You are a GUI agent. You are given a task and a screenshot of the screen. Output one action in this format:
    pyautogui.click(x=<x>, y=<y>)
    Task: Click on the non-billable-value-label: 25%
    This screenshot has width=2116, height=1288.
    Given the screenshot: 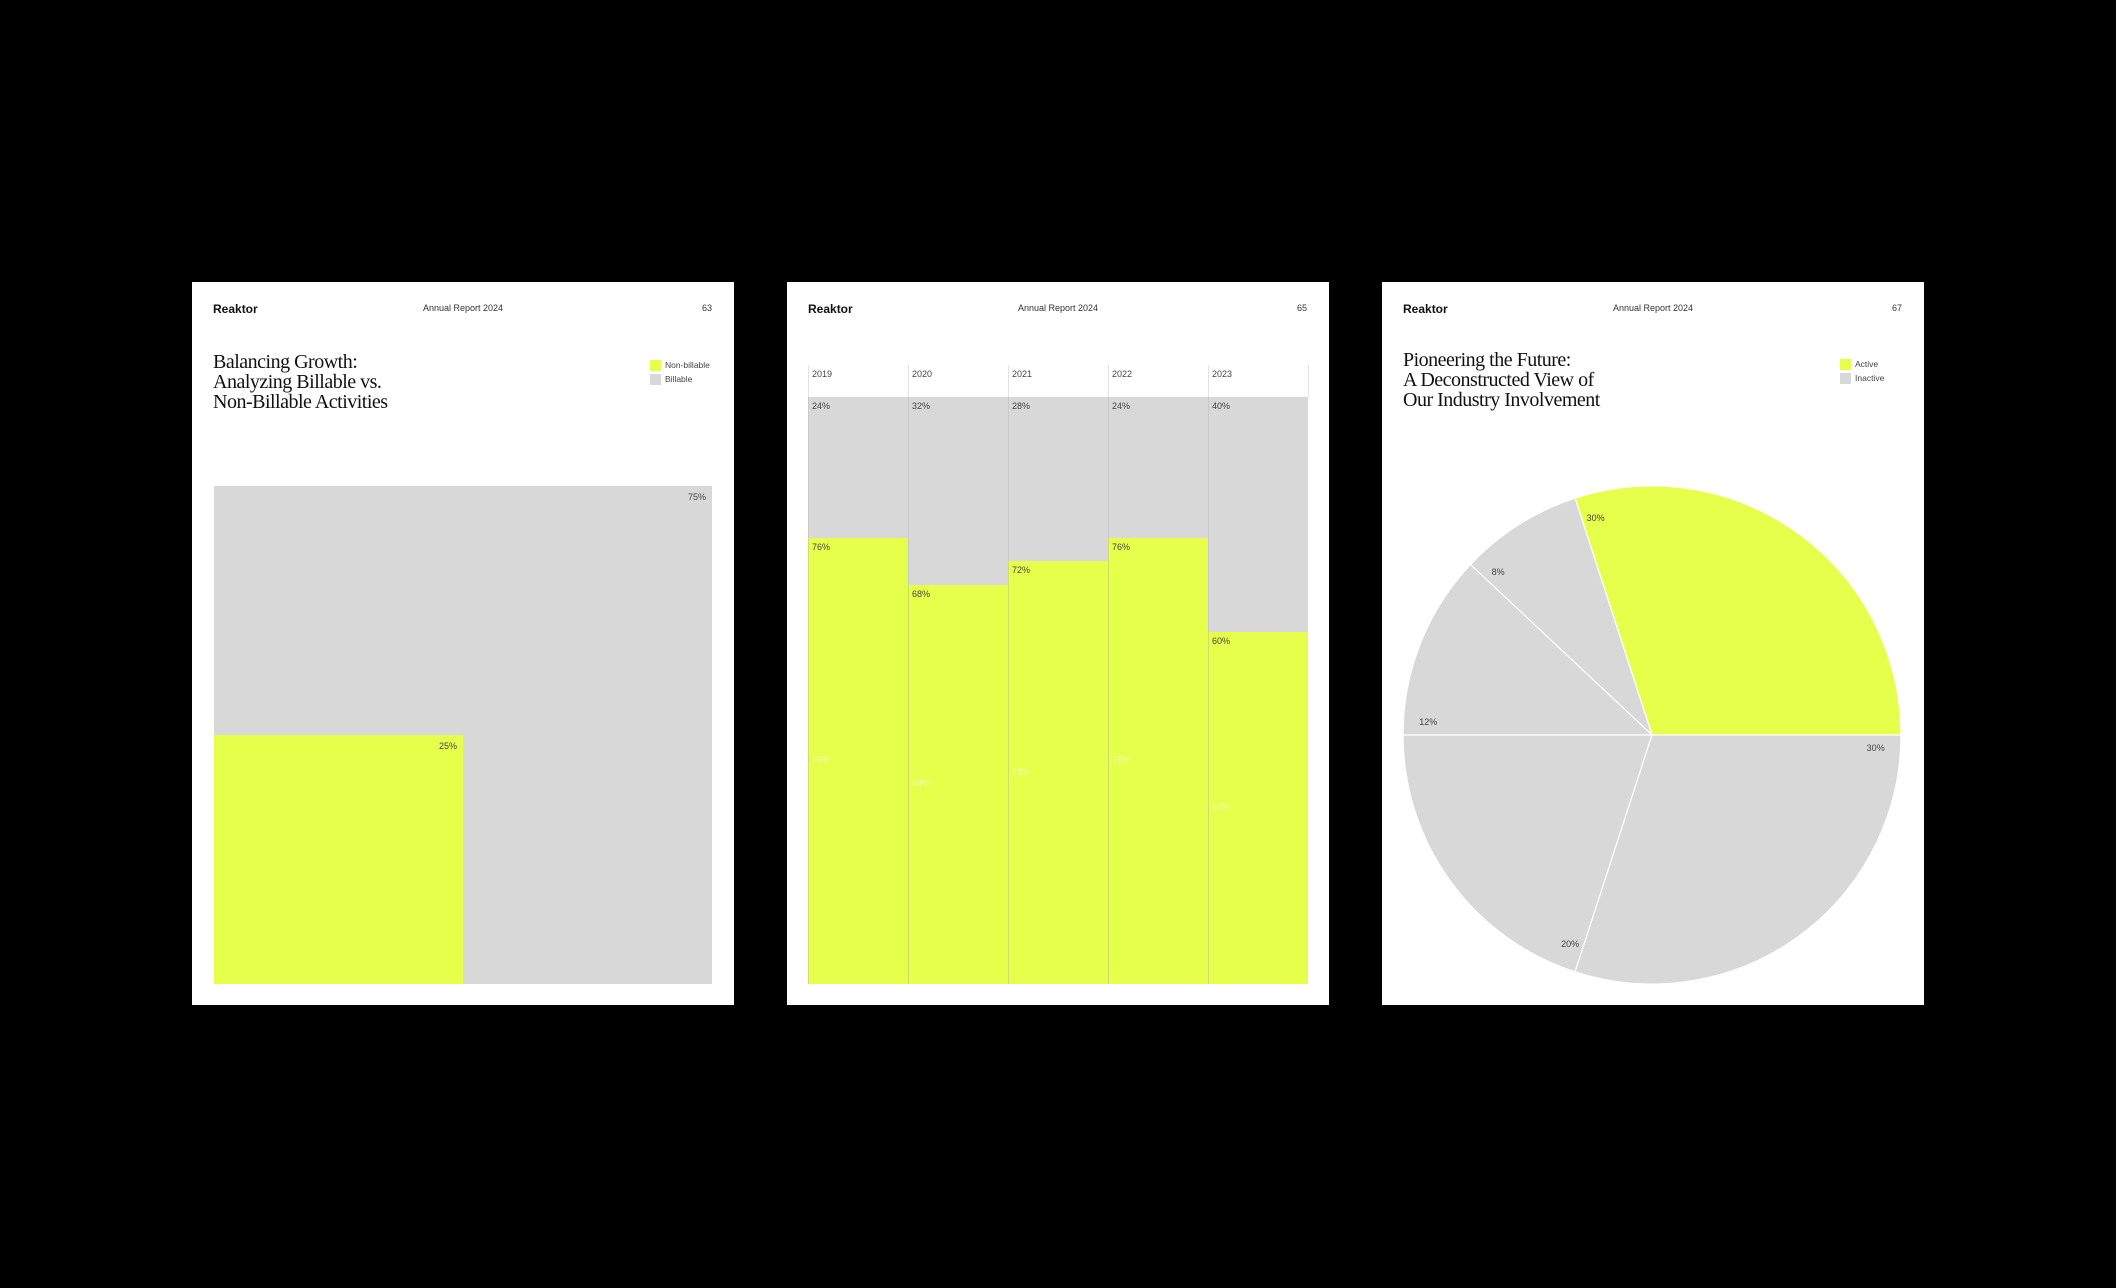 What is the action you would take?
    pyautogui.click(x=447, y=746)
    